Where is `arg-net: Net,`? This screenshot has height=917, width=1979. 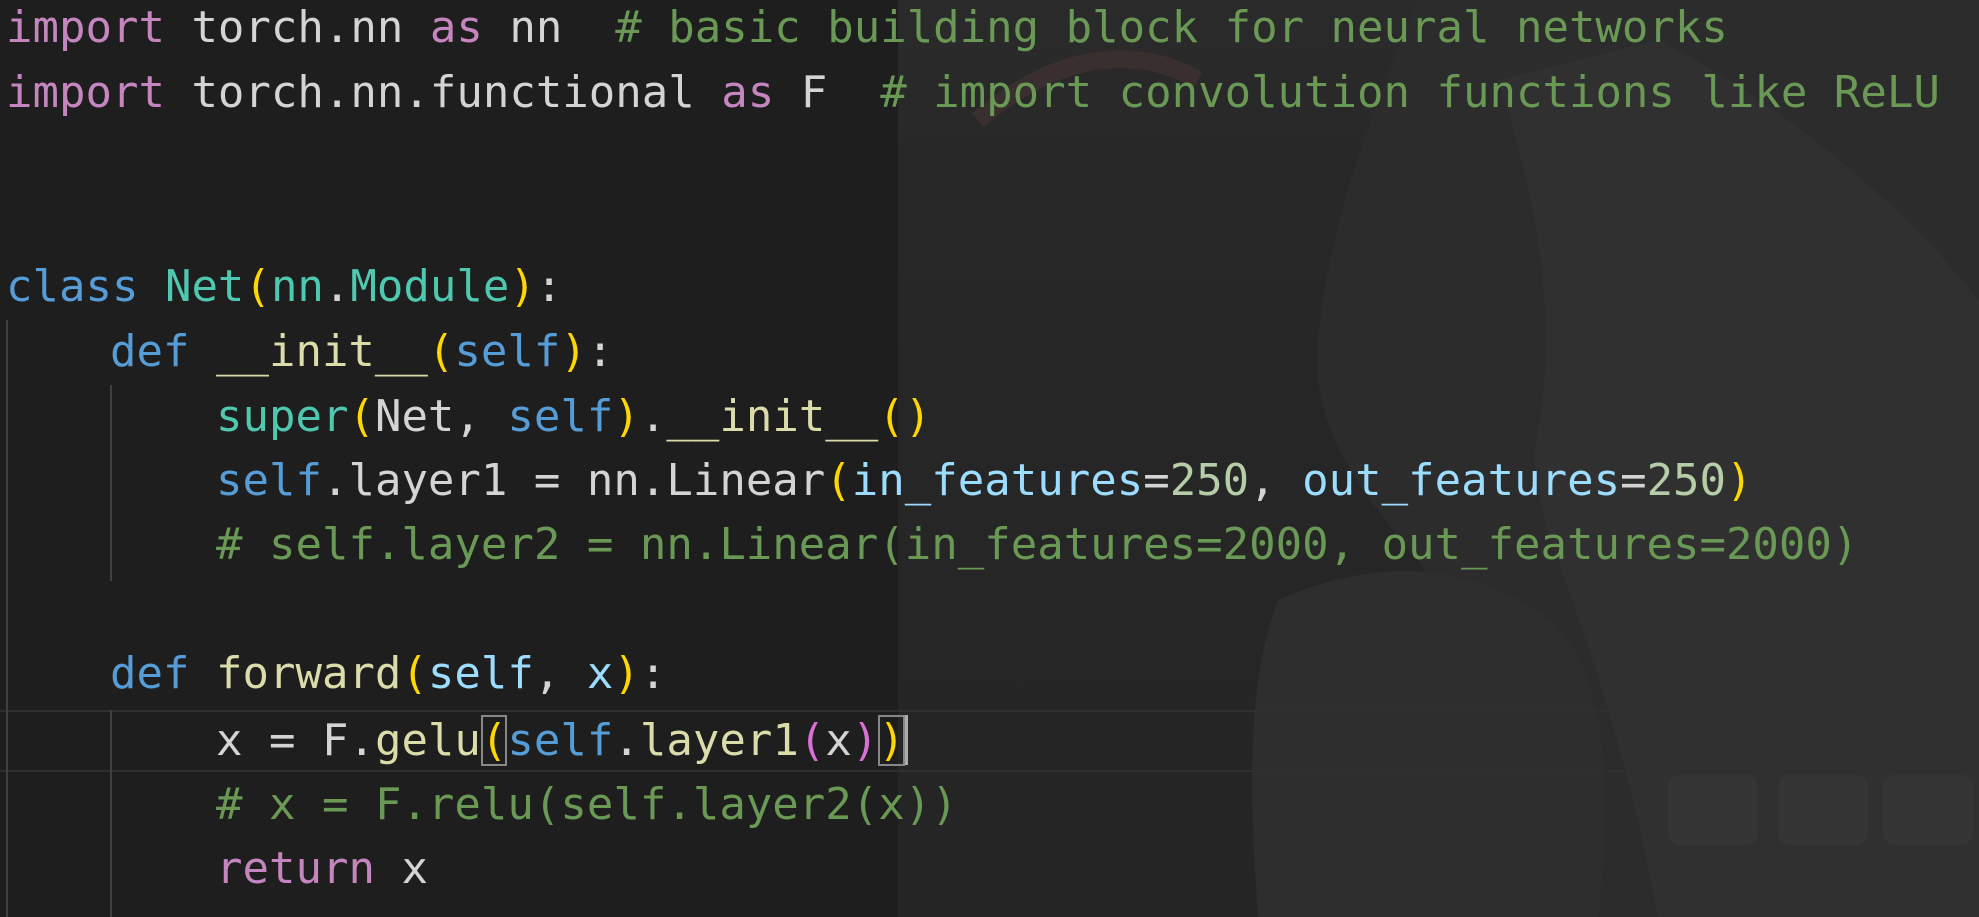
arg-net: Net, is located at coordinates (441, 416).